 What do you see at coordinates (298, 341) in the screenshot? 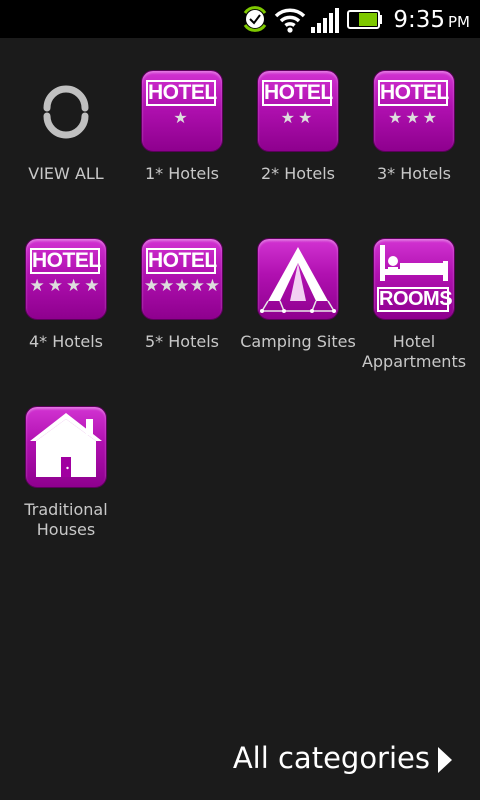
I see `category-label: Camping Sites` at bounding box center [298, 341].